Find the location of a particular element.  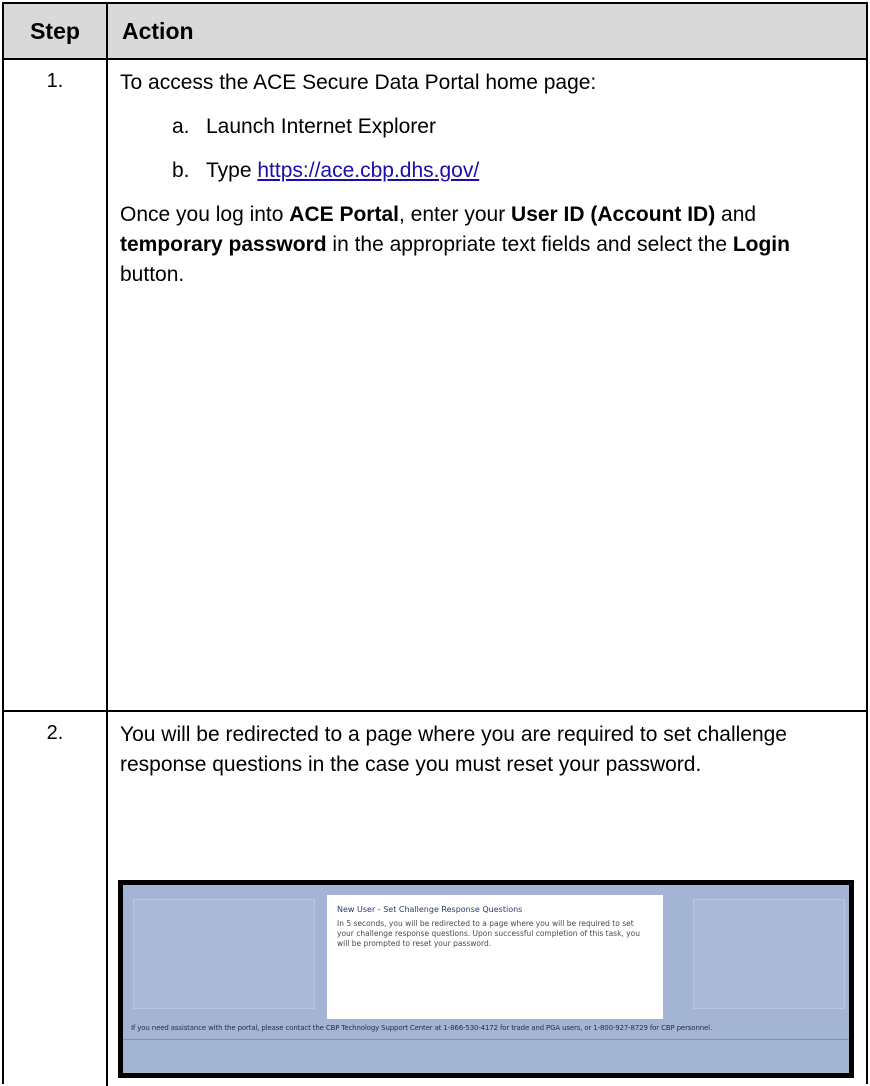

instruction-text: button. is located at coordinates (152, 274).